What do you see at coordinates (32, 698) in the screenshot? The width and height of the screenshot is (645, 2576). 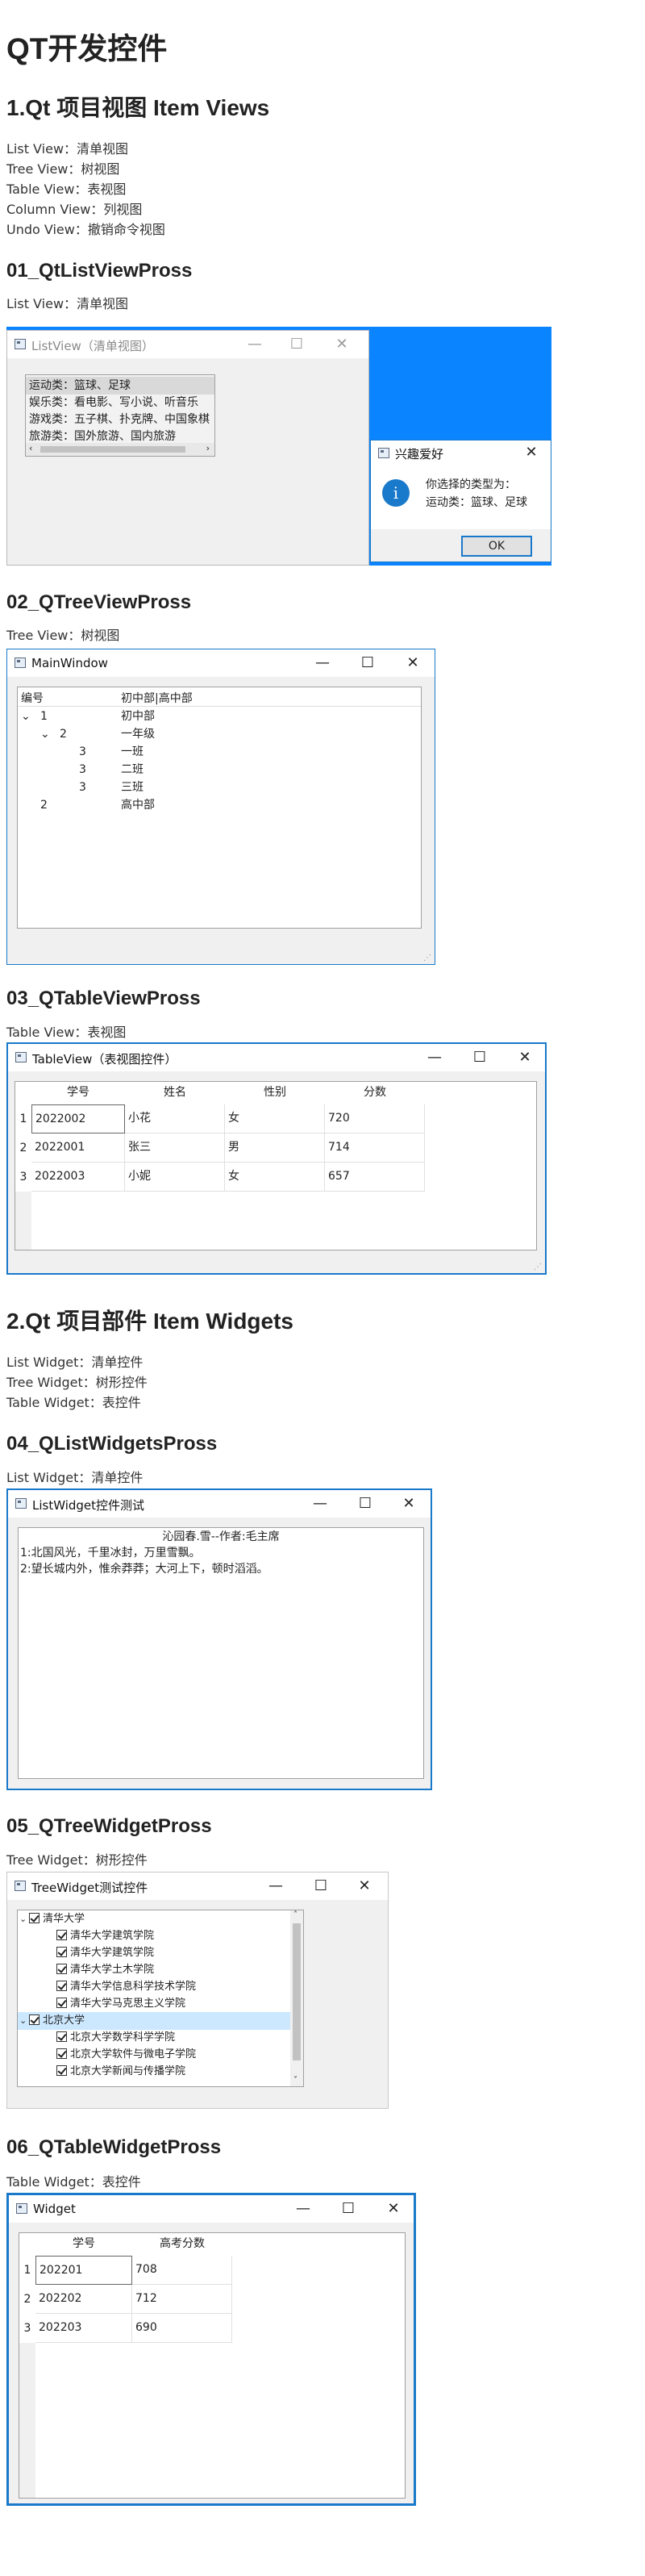 I see `column-header: 编号` at bounding box center [32, 698].